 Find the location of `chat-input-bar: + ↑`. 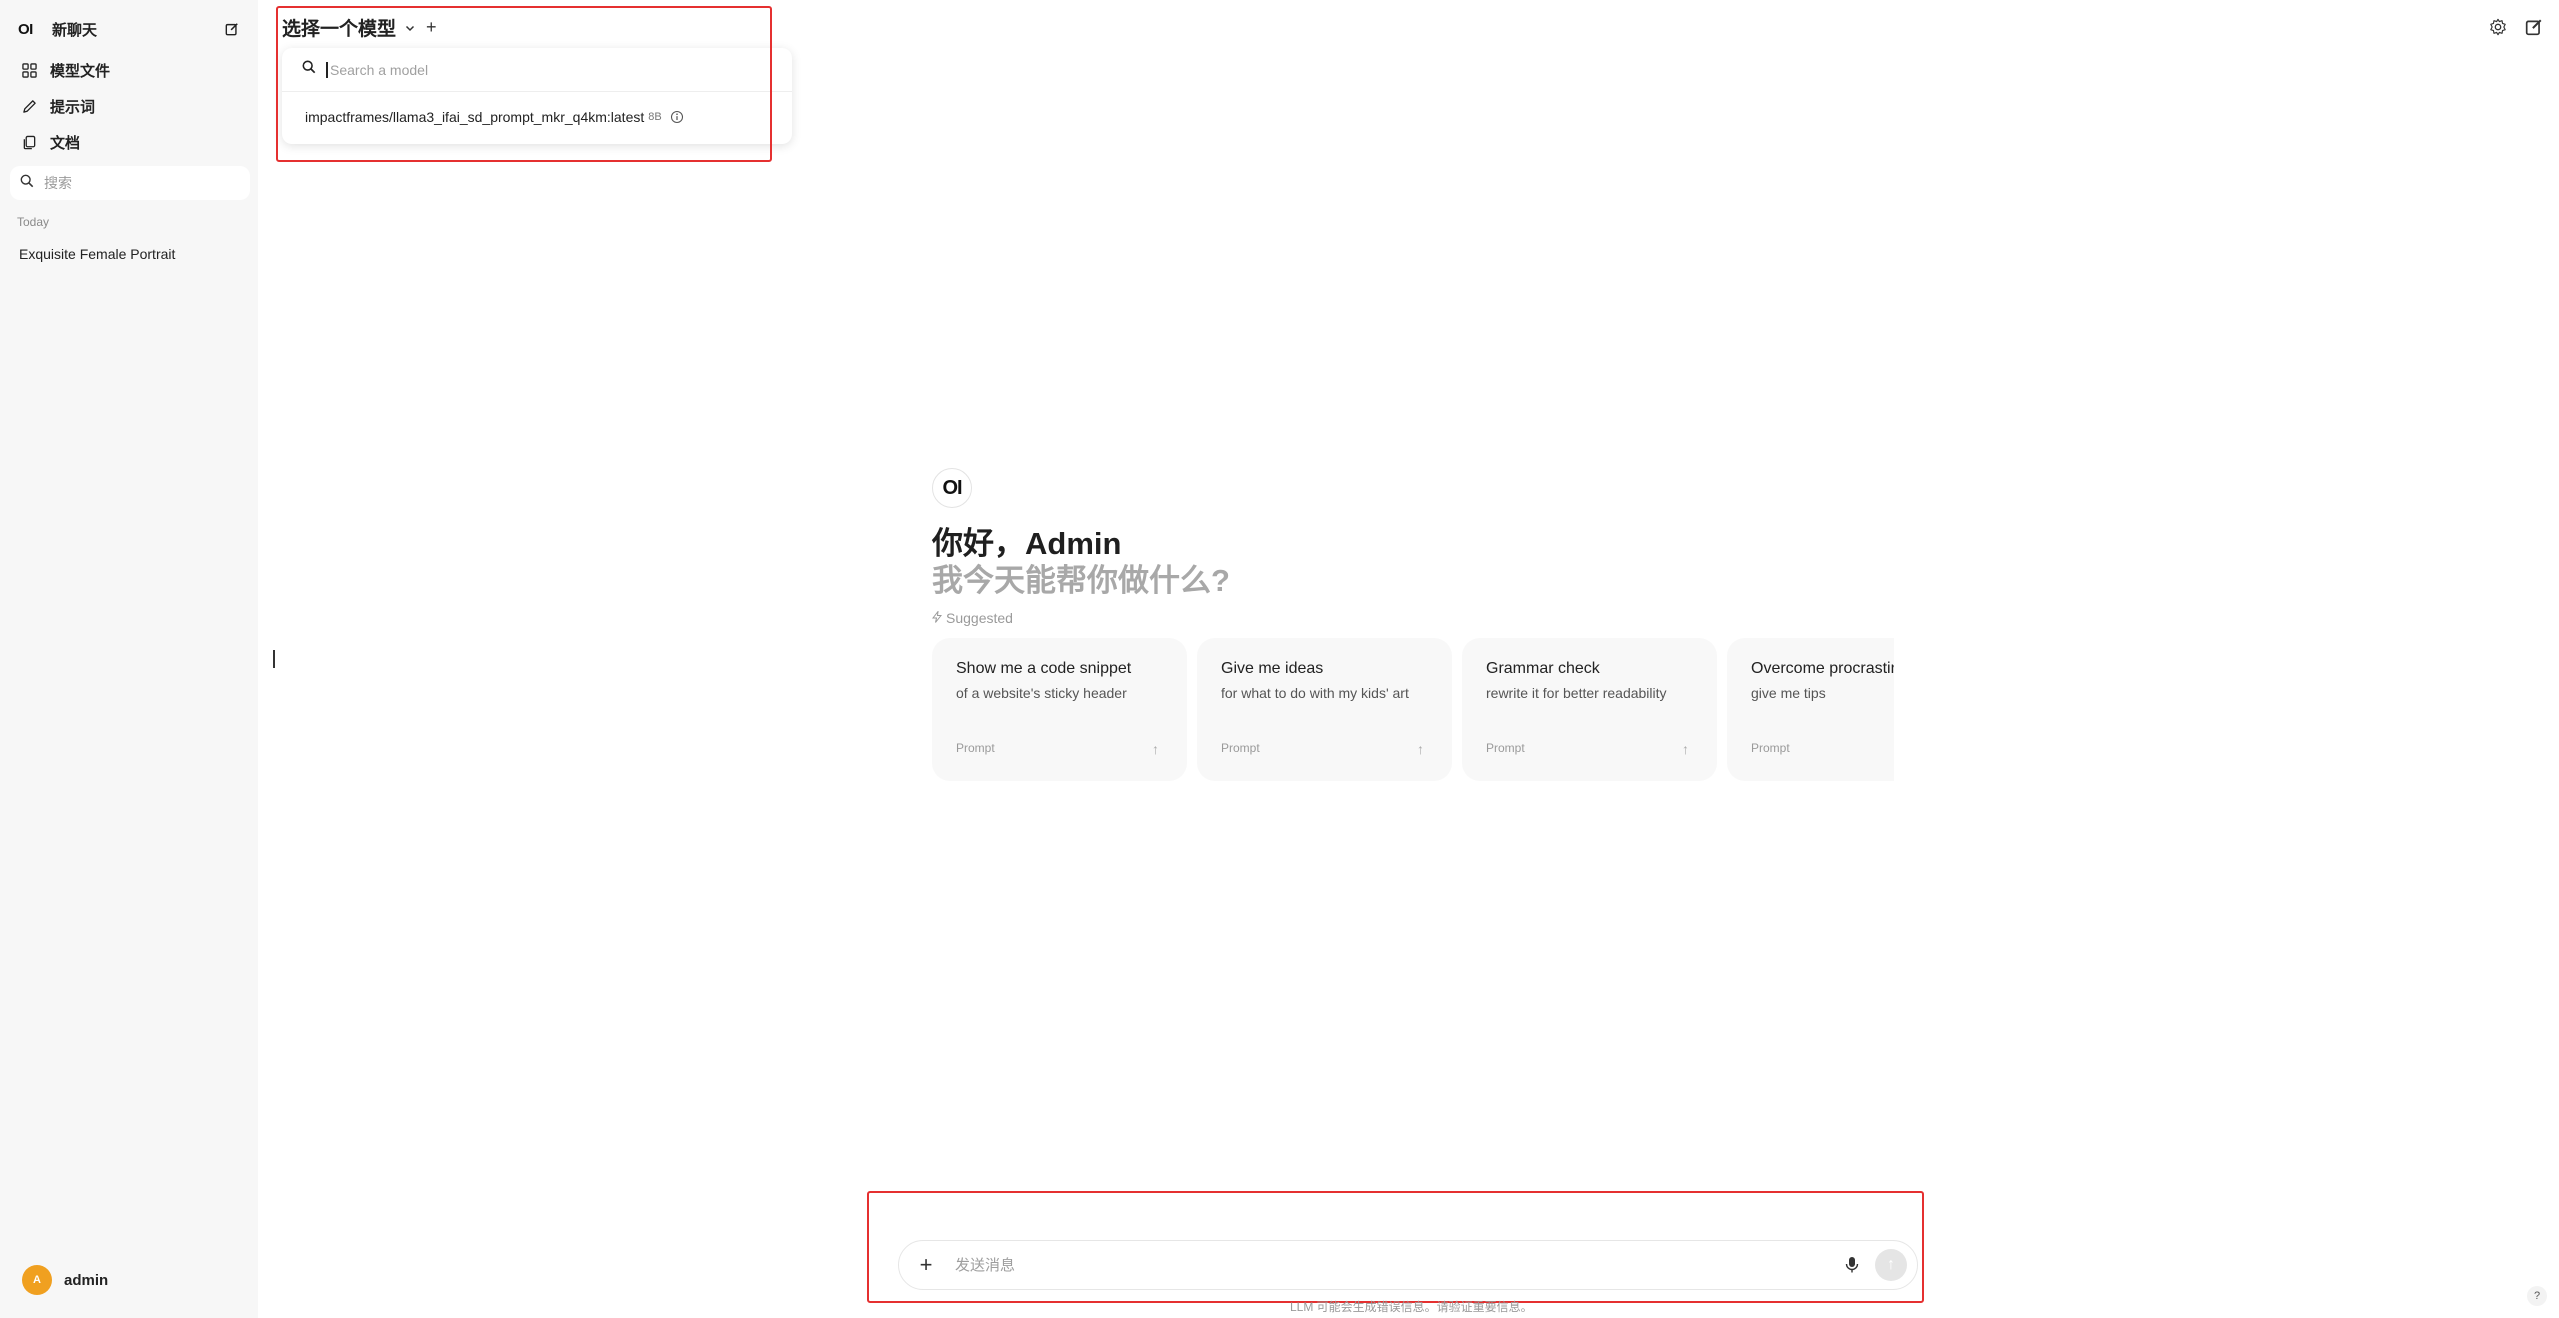

chat-input-bar: + ↑ is located at coordinates (1408, 1265).